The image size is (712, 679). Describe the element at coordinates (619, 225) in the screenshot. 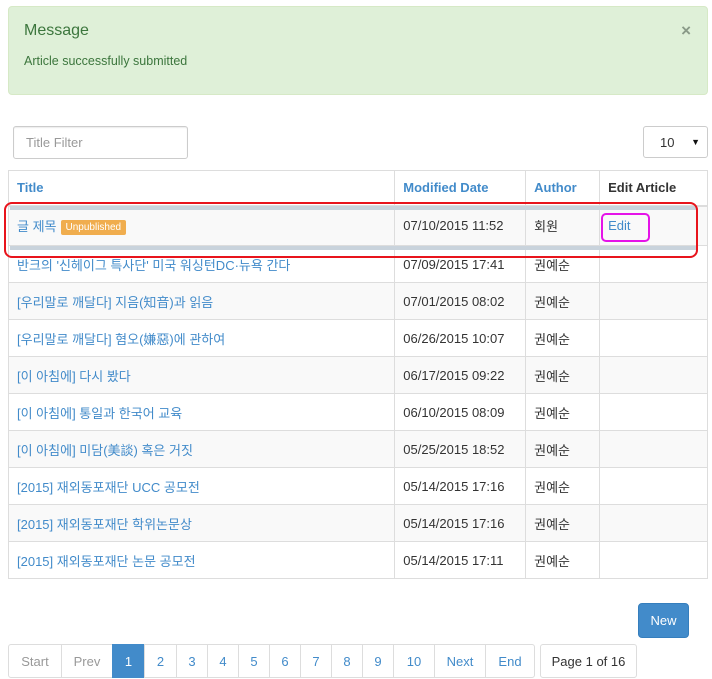

I see `edit-link: Edit` at that location.